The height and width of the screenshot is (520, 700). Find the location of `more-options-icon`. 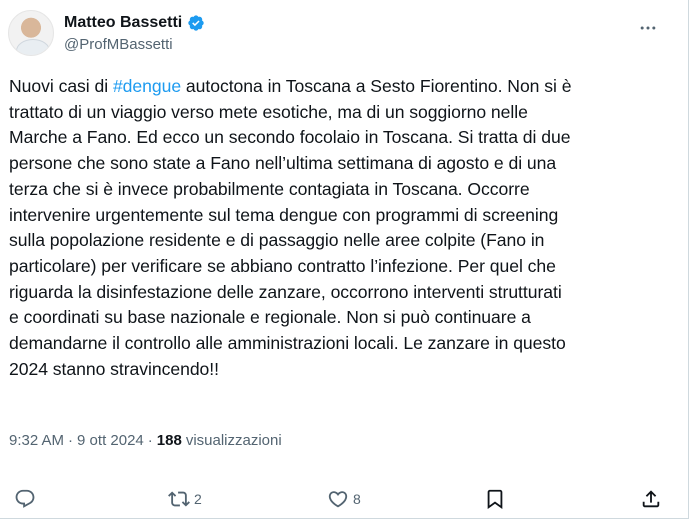

more-options-icon is located at coordinates (648, 28).